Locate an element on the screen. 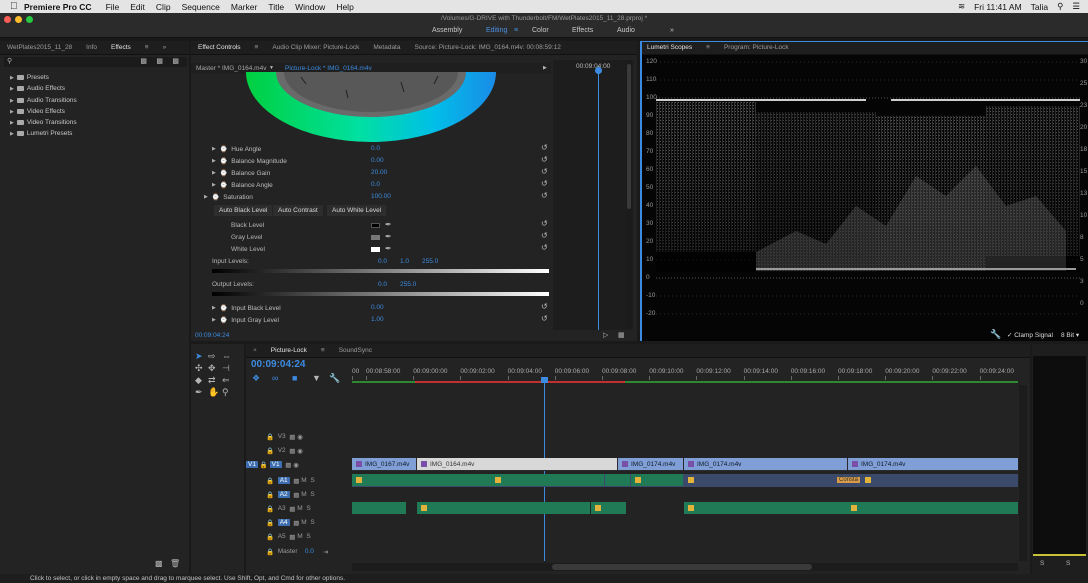 The image size is (1088, 583). zoom-tool-icon: ⚲ is located at coordinates (225, 392).